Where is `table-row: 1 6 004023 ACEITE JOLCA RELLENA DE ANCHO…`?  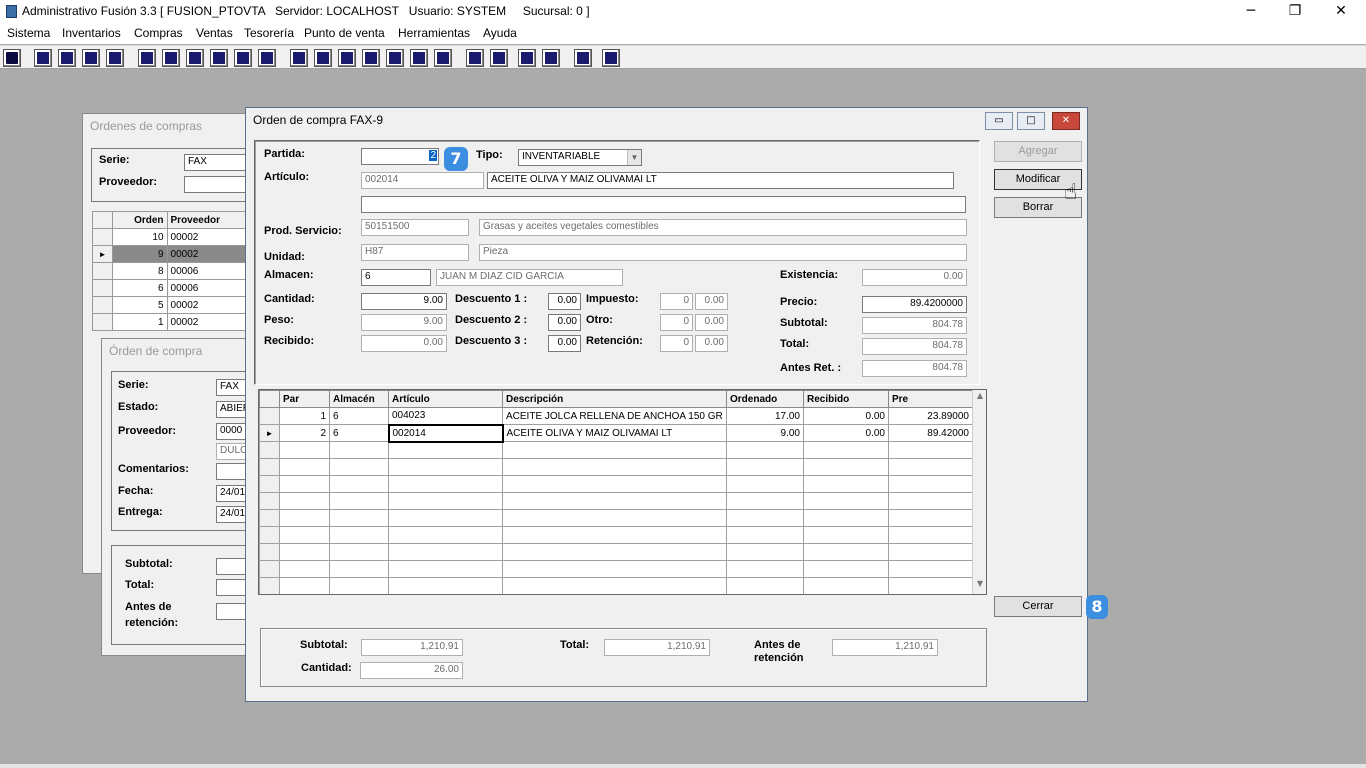 table-row: 1 6 004023 ACEITE JOLCA RELLENA DE ANCHO… is located at coordinates (616, 416).